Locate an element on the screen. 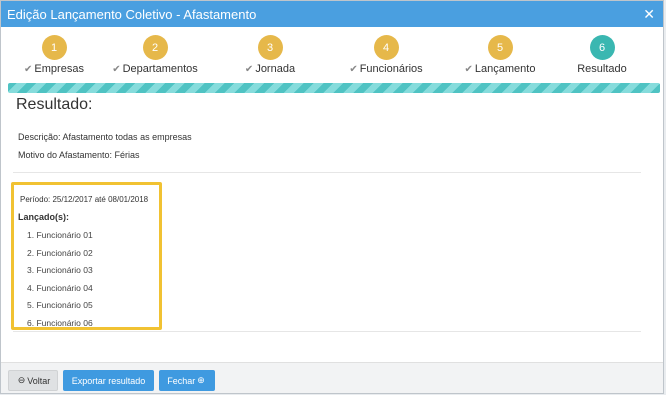  list-item: 1. Funcionário 01 is located at coordinates (60, 235).